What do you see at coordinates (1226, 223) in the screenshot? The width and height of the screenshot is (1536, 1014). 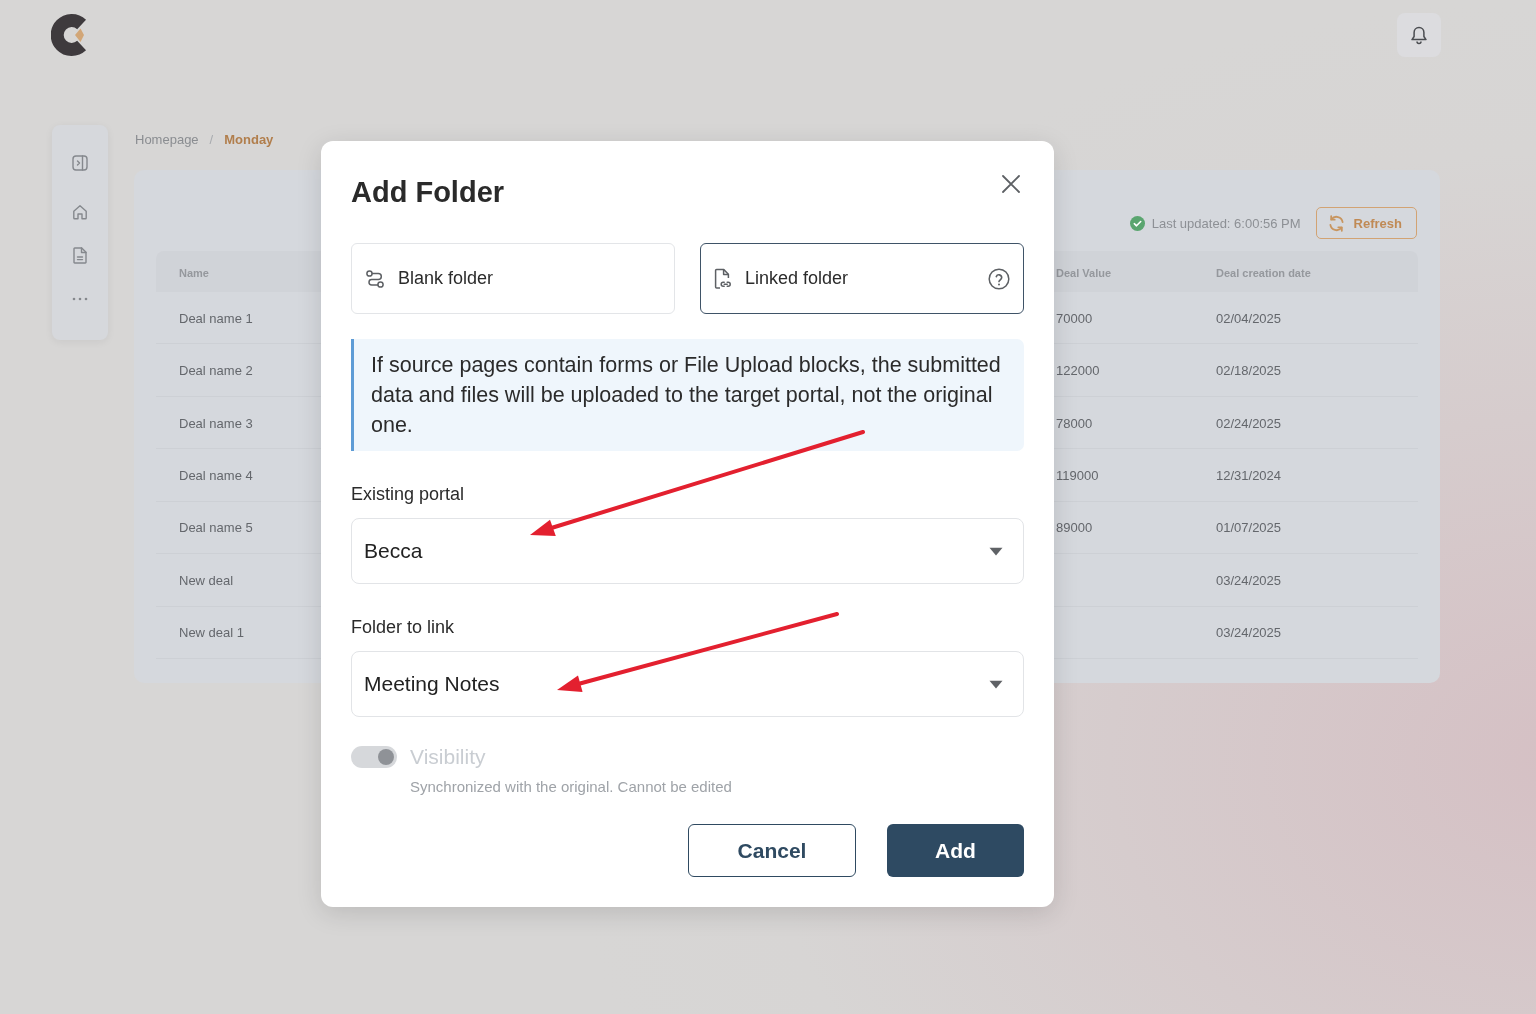 I see `last-updated-text: Last updated: 6:00:56 PM` at bounding box center [1226, 223].